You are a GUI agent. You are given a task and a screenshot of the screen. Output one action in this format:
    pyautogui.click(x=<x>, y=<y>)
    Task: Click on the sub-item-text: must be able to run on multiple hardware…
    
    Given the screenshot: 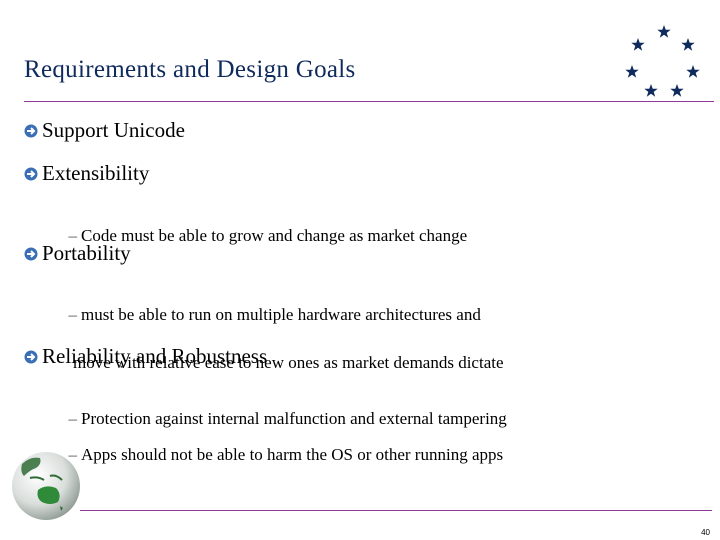 What is the action you would take?
    pyautogui.click(x=281, y=314)
    